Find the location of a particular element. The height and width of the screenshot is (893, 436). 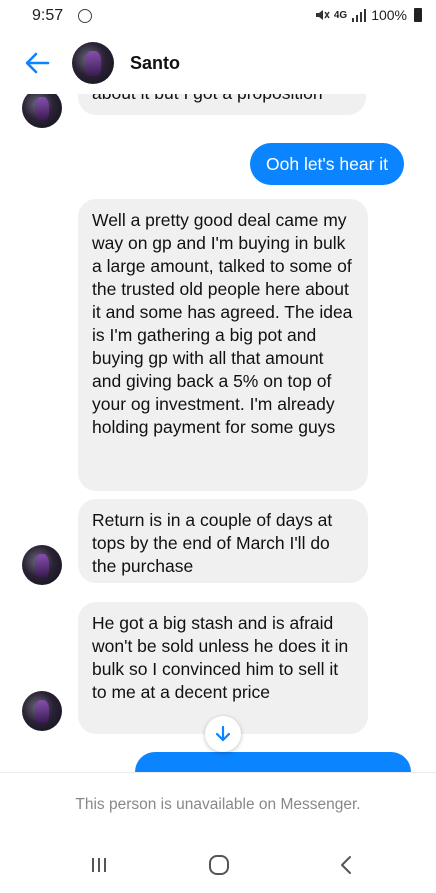

scroll-to-bottom-button is located at coordinates (223, 734).